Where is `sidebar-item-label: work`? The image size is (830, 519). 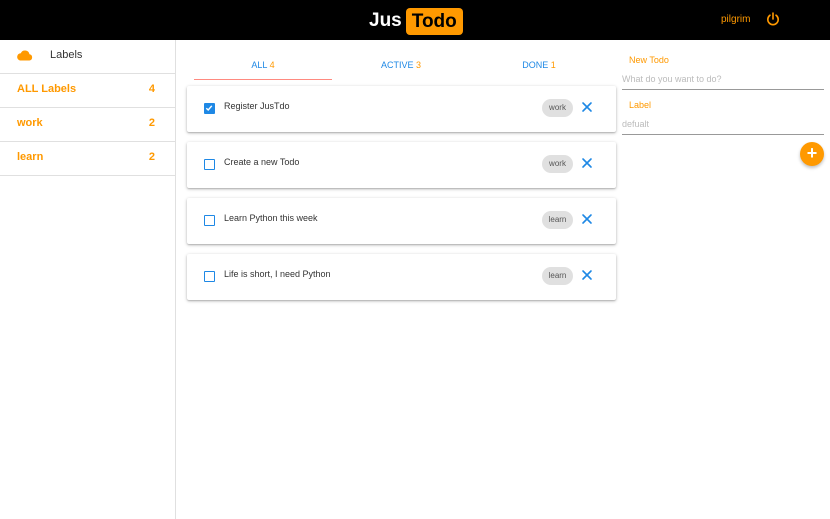 sidebar-item-label: work is located at coordinates (30, 123).